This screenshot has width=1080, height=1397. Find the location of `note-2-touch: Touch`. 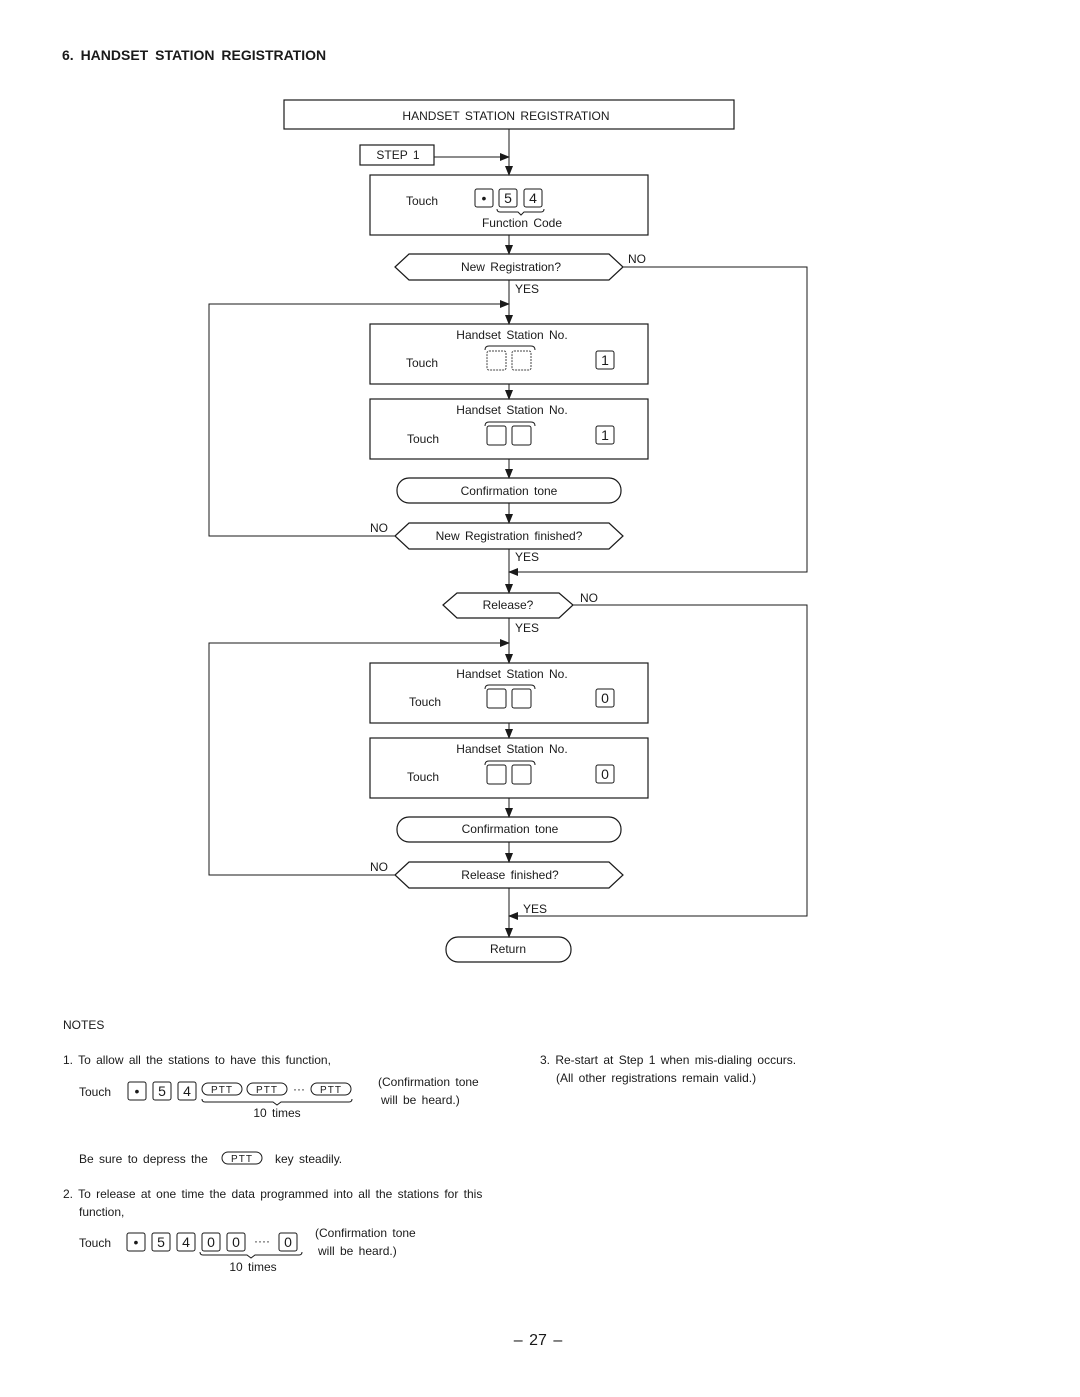

note-2-touch: Touch is located at coordinates (95, 1243).